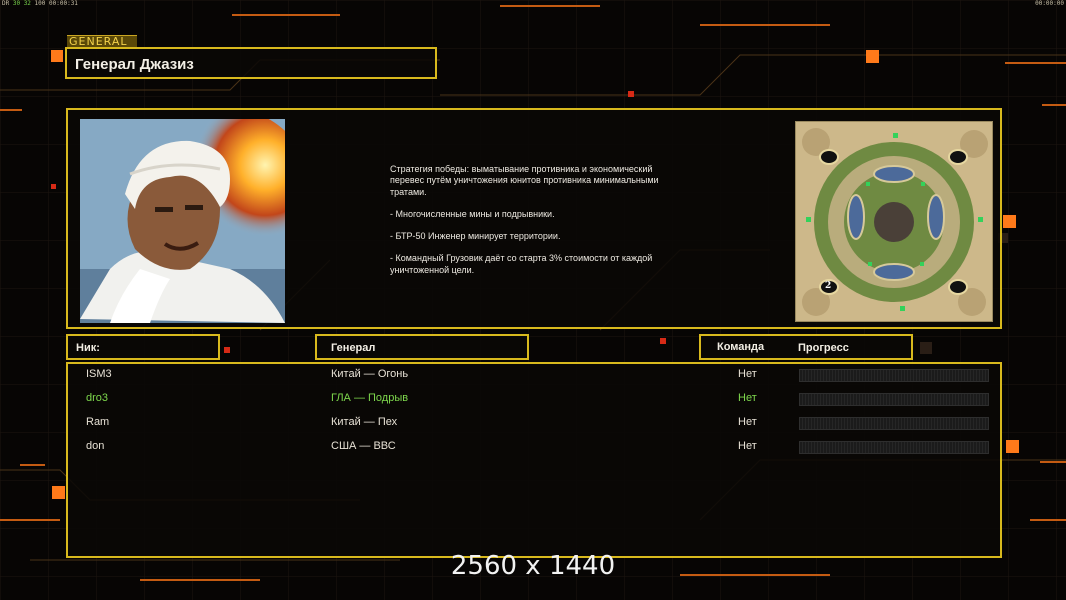  What do you see at coordinates (134, 64) in the screenshot?
I see `general-name: Генерал Джазиз` at bounding box center [134, 64].